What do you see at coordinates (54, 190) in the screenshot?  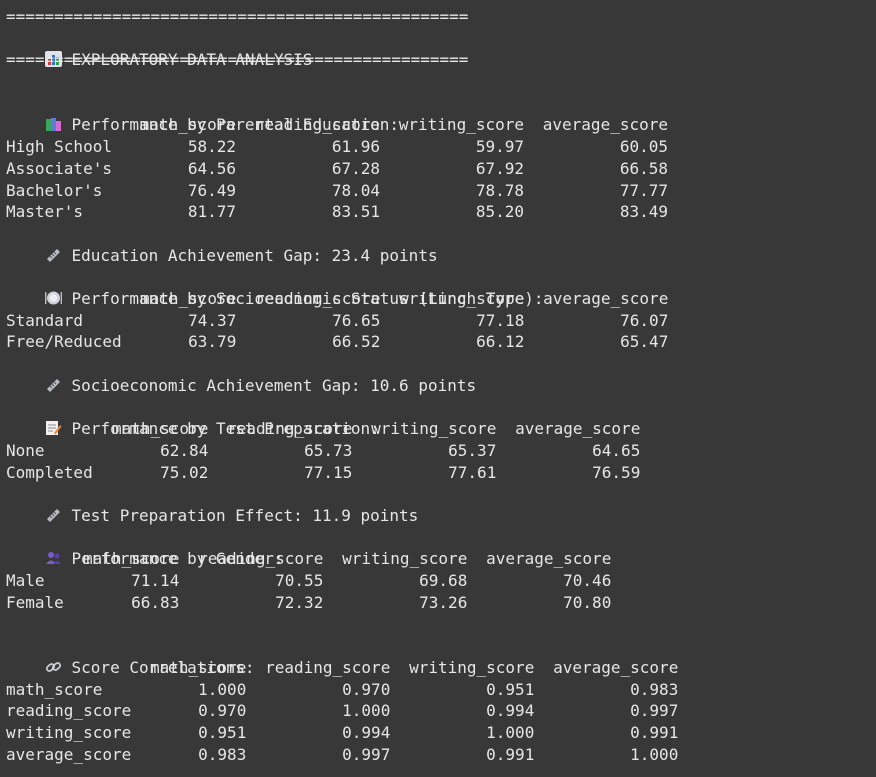 I see `row-label: Bachelor's` at bounding box center [54, 190].